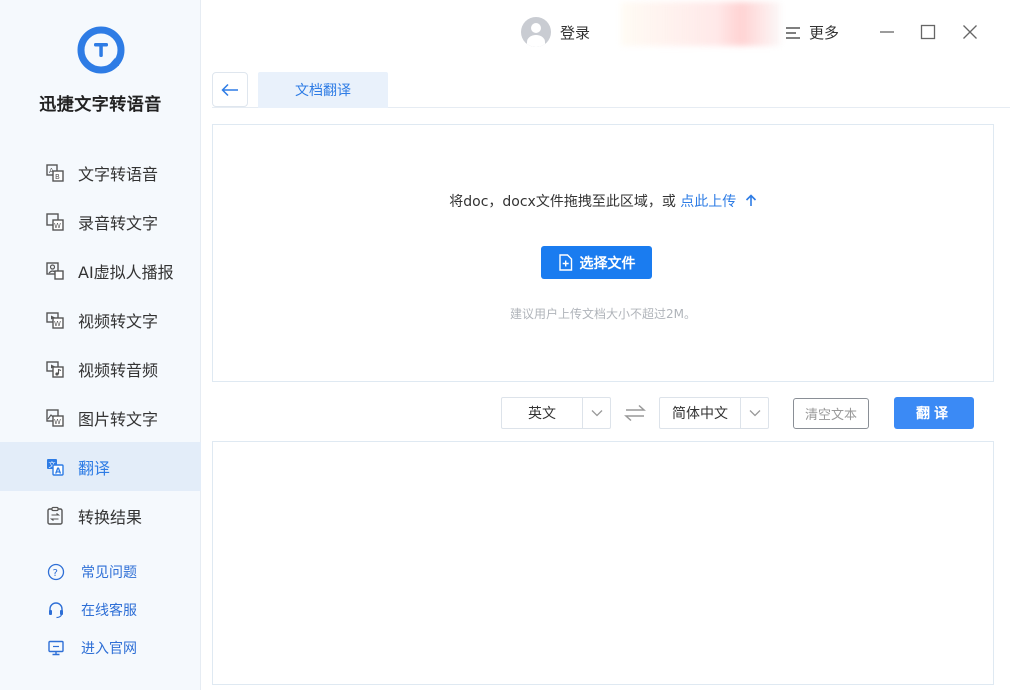  What do you see at coordinates (94, 468) in the screenshot?
I see `sidebar-item-label: 翻译` at bounding box center [94, 468].